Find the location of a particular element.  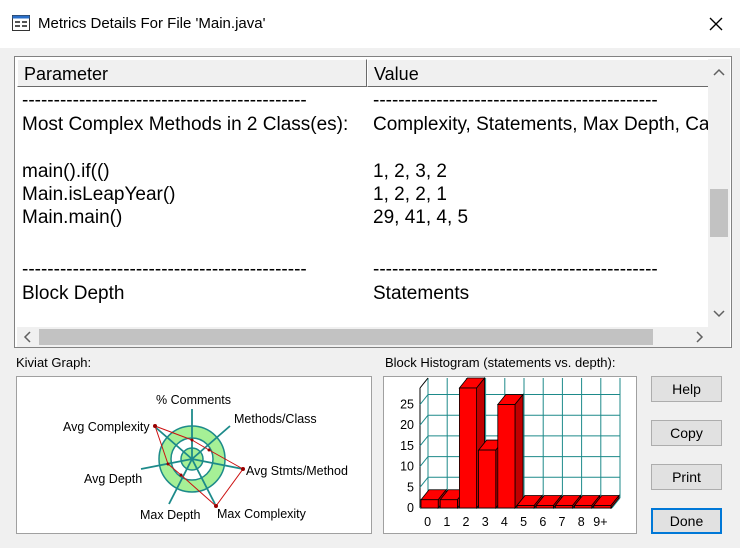

copy-button: Copy is located at coordinates (686, 433).